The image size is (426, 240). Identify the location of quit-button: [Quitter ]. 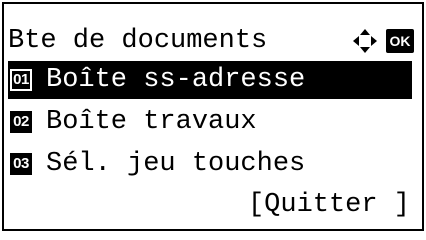
(329, 205).